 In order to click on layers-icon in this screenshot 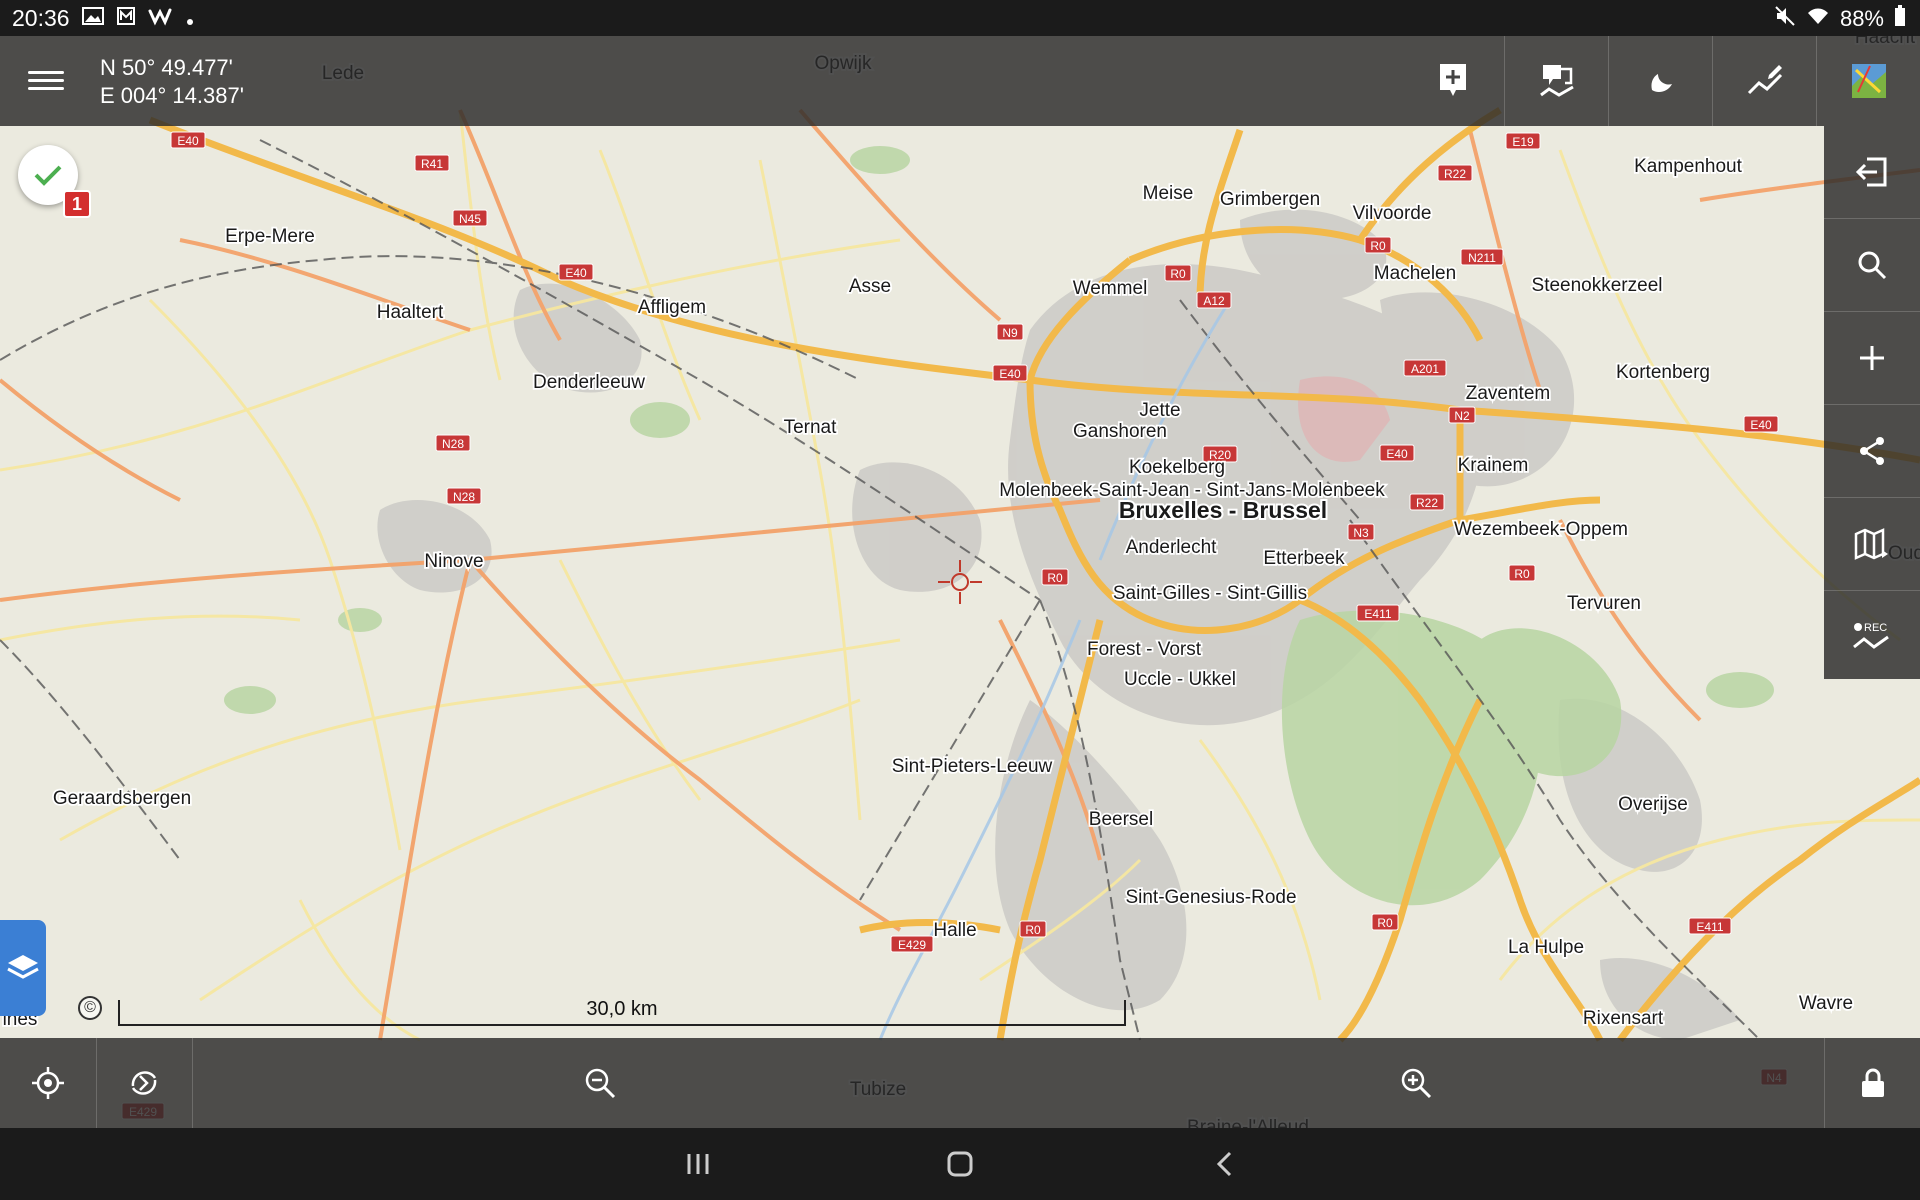, I will do `click(23, 967)`.